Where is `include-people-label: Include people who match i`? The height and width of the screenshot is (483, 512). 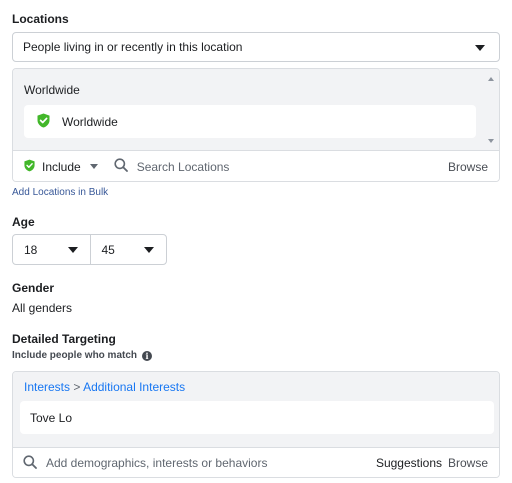 include-people-label: Include people who match i is located at coordinates (82, 355).